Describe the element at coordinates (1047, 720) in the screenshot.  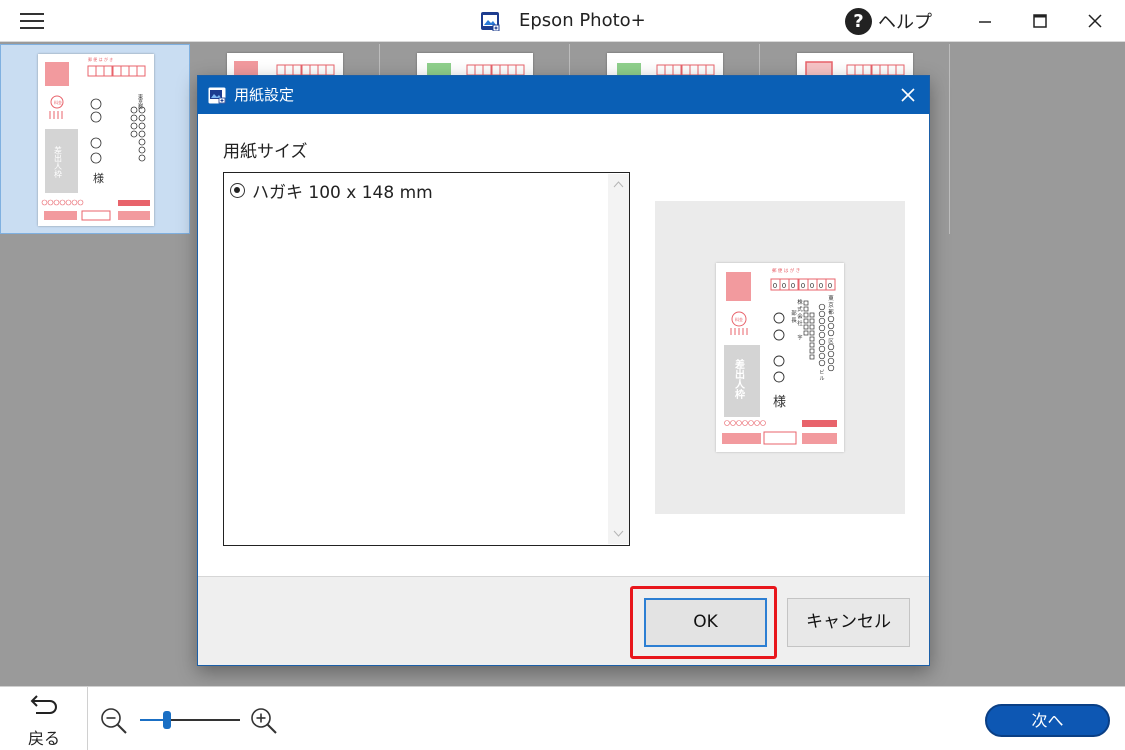
I see `next-button: 次へ` at that location.